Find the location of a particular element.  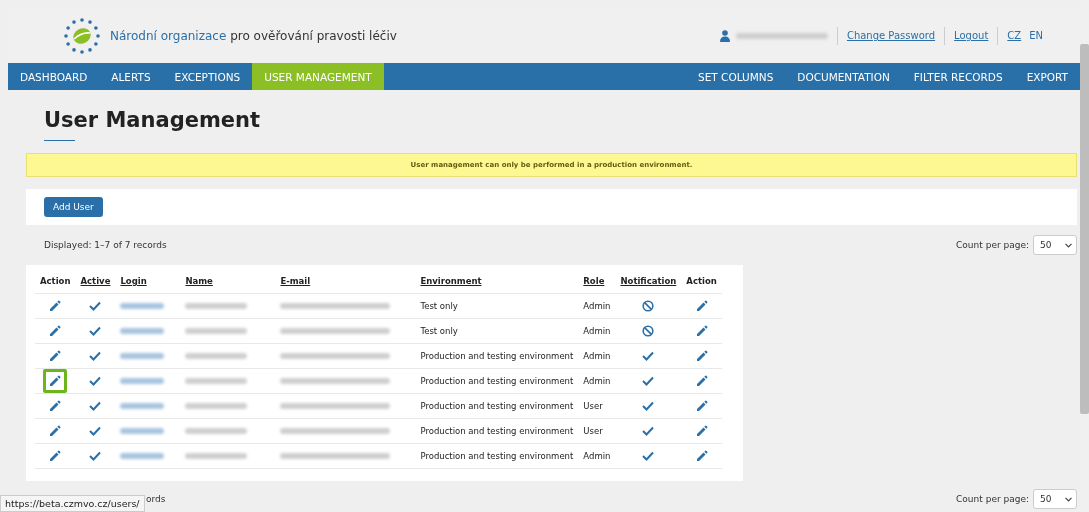

edit-button is located at coordinates (55, 381).